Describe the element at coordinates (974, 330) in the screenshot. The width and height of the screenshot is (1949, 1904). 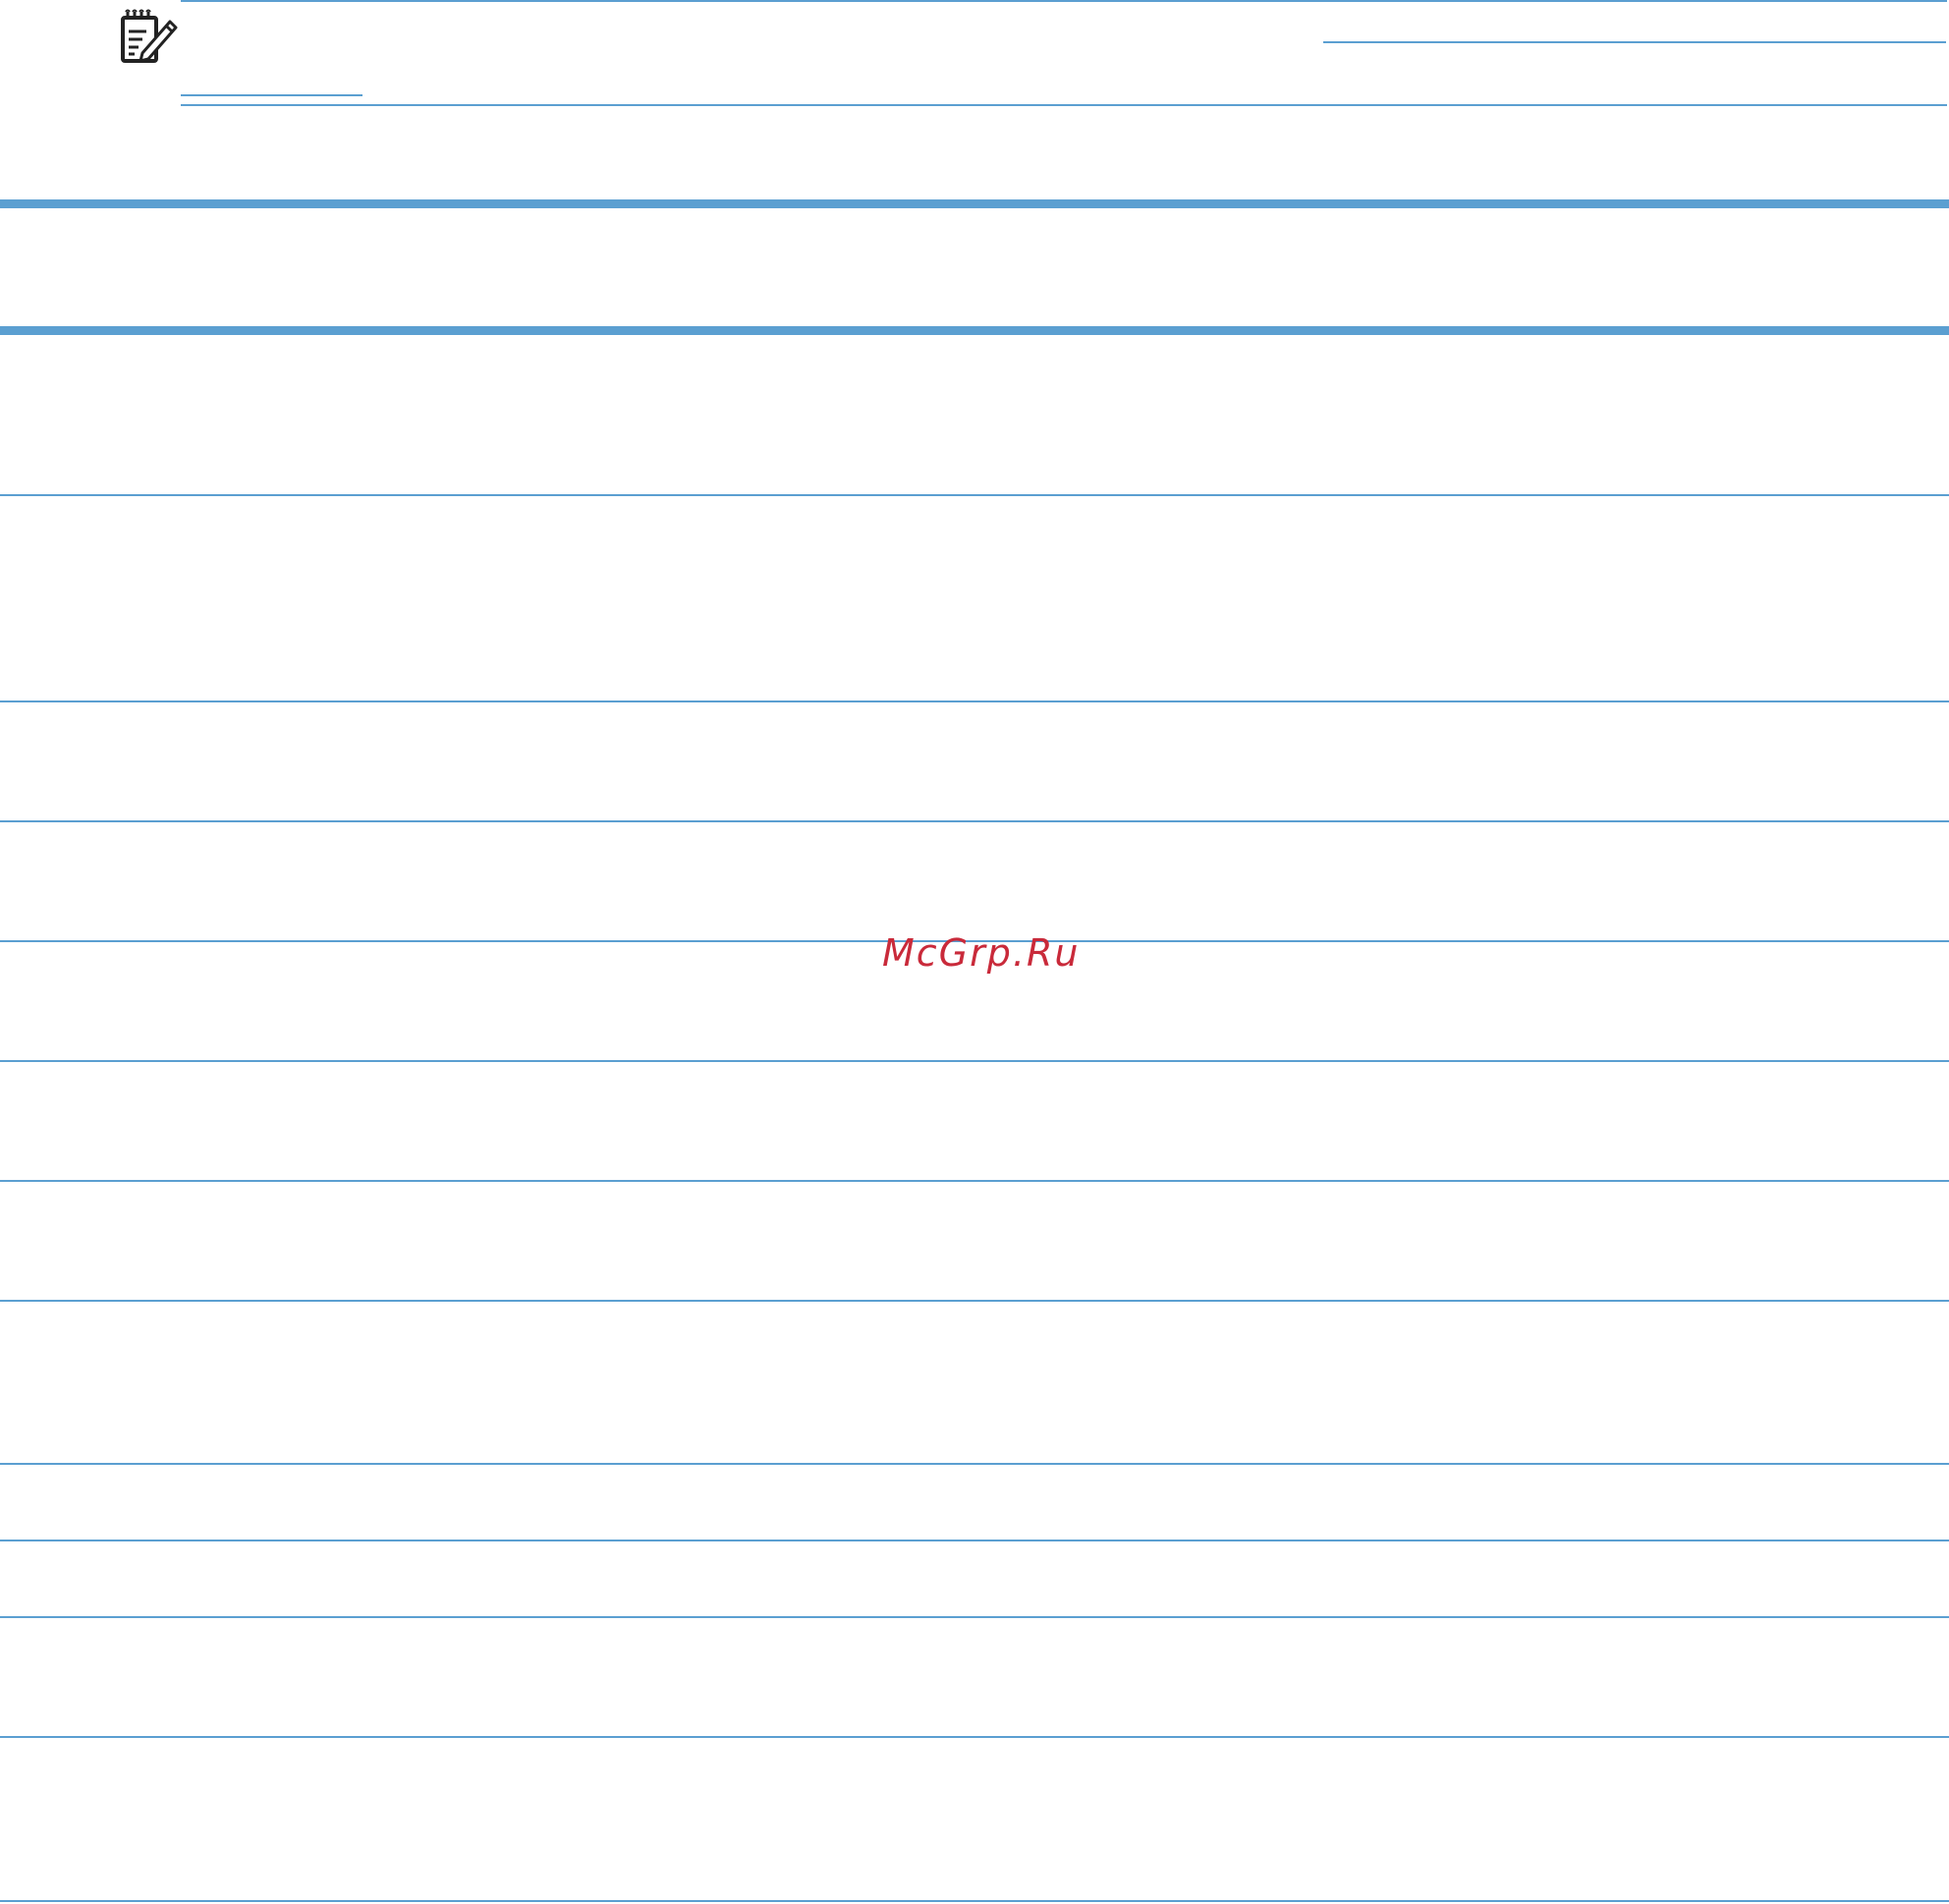
I see `table-header-bottom-rule` at that location.